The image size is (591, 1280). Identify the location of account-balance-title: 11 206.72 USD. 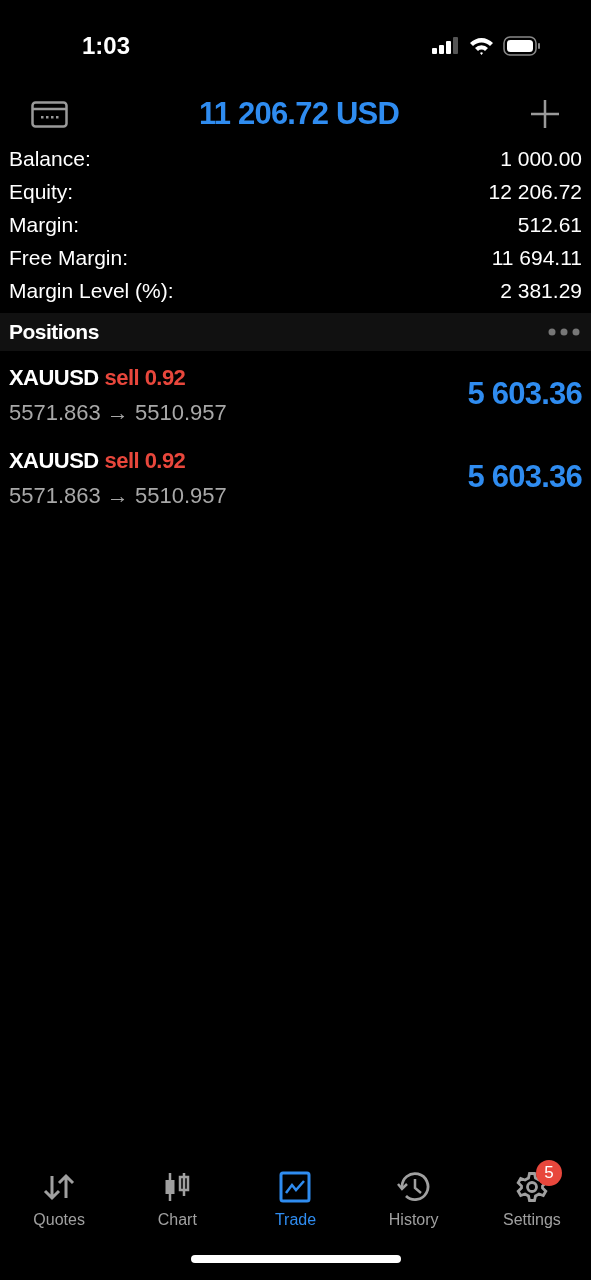
(299, 113).